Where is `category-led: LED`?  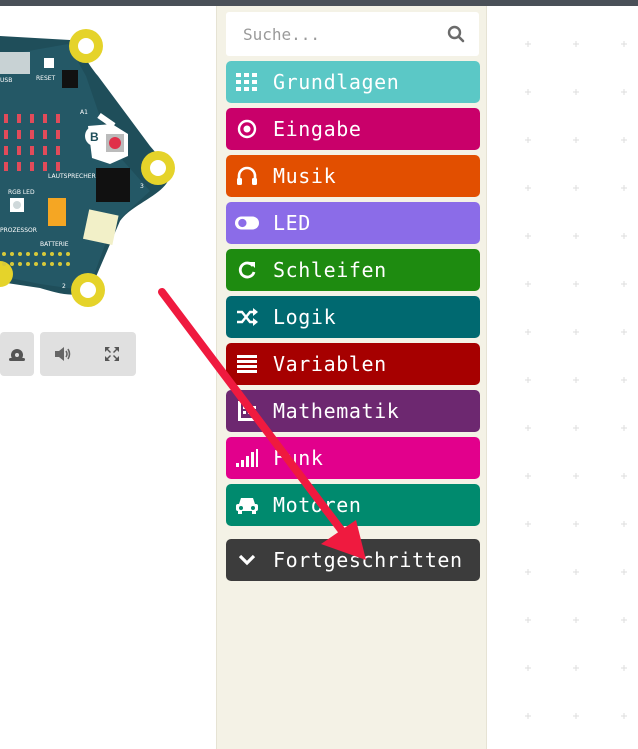
category-led: LED is located at coordinates (353, 223).